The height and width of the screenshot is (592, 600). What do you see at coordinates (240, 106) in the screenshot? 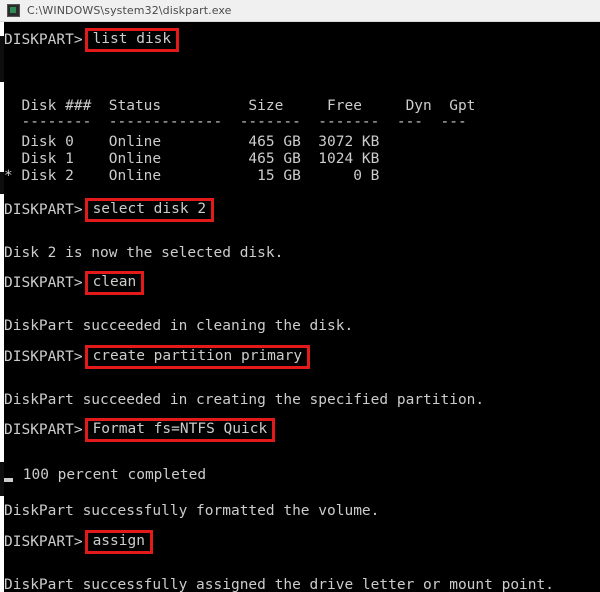
I see `disk-table-header: Disk ### Status Size Free Dyn Gpt` at bounding box center [240, 106].